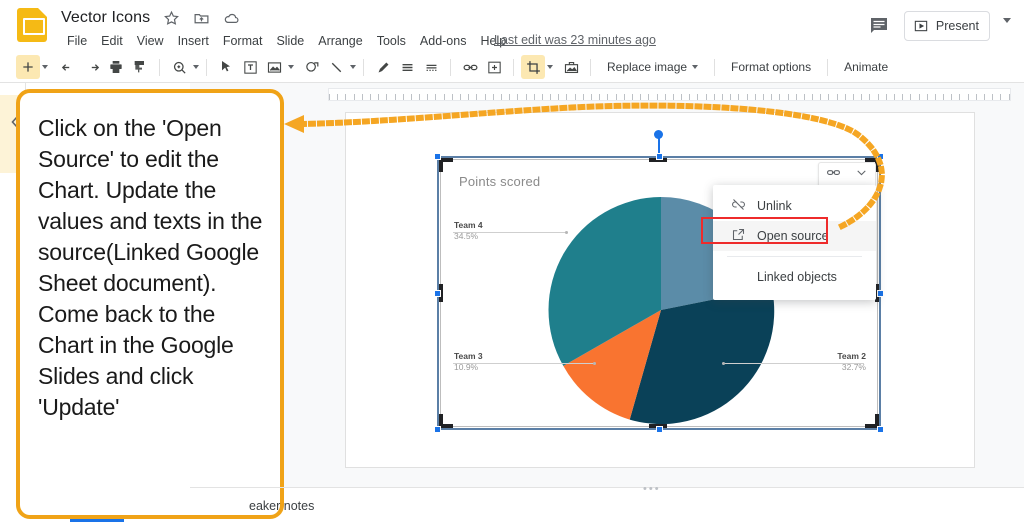  What do you see at coordinates (92, 67) in the screenshot?
I see `redo-icon` at bounding box center [92, 67].